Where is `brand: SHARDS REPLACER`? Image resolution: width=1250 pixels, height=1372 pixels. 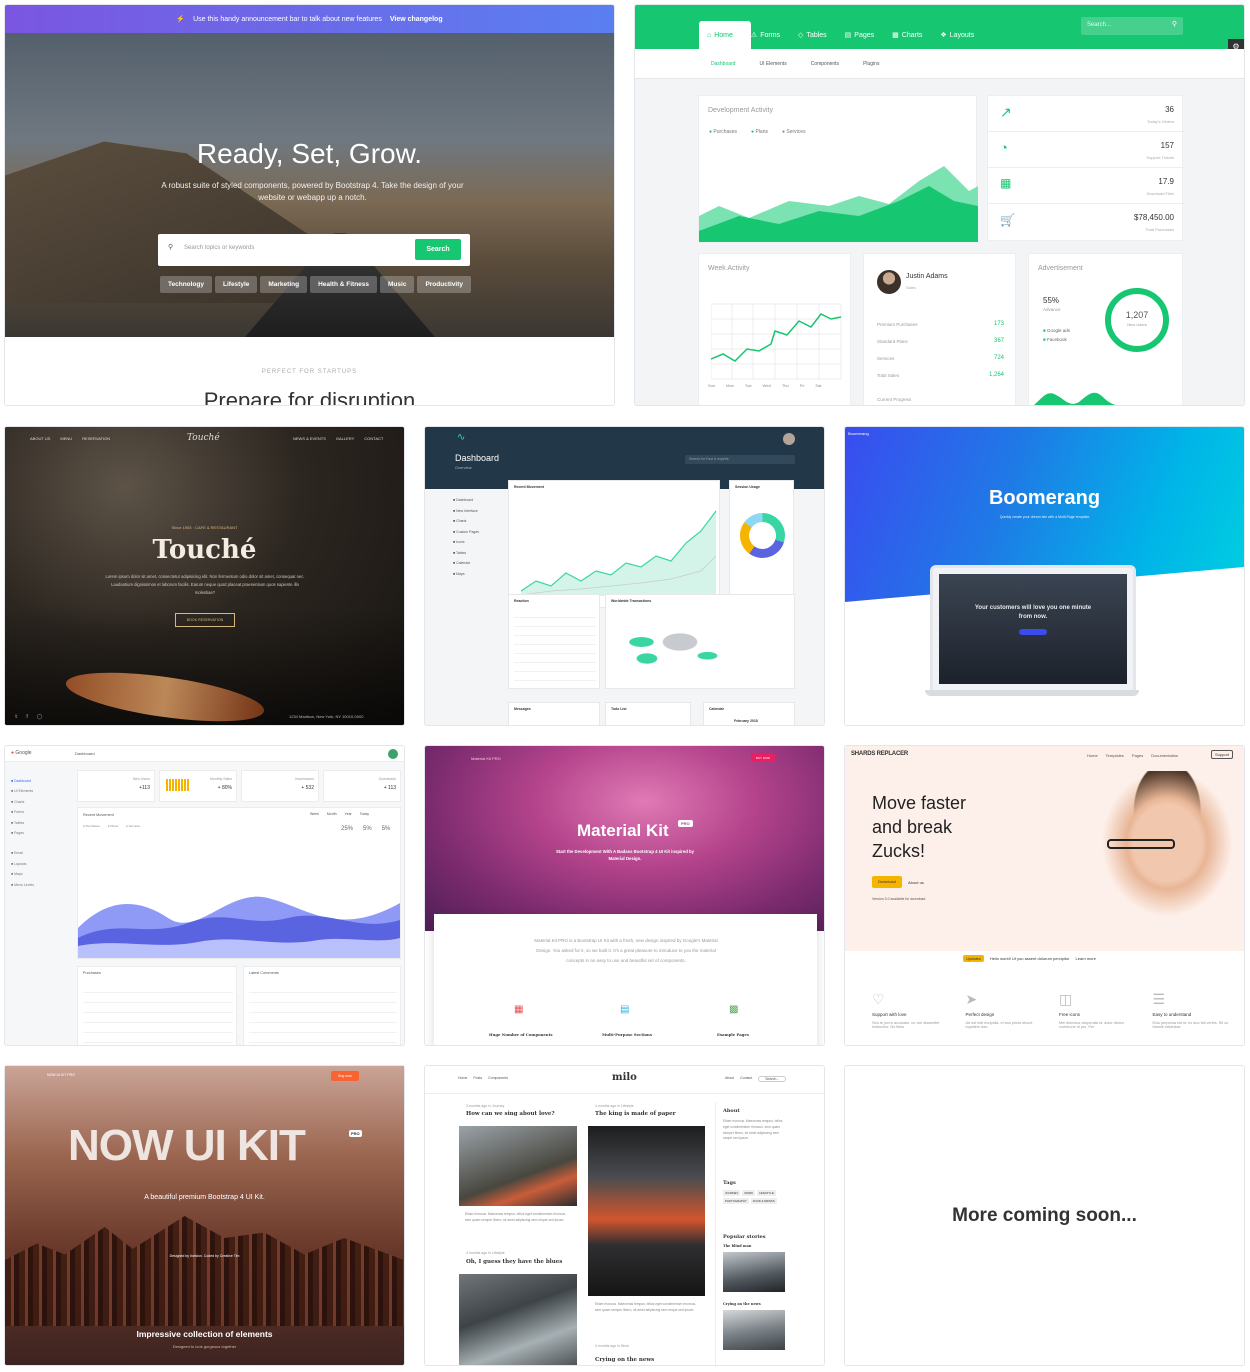 brand: SHARDS REPLACER is located at coordinates (879, 754).